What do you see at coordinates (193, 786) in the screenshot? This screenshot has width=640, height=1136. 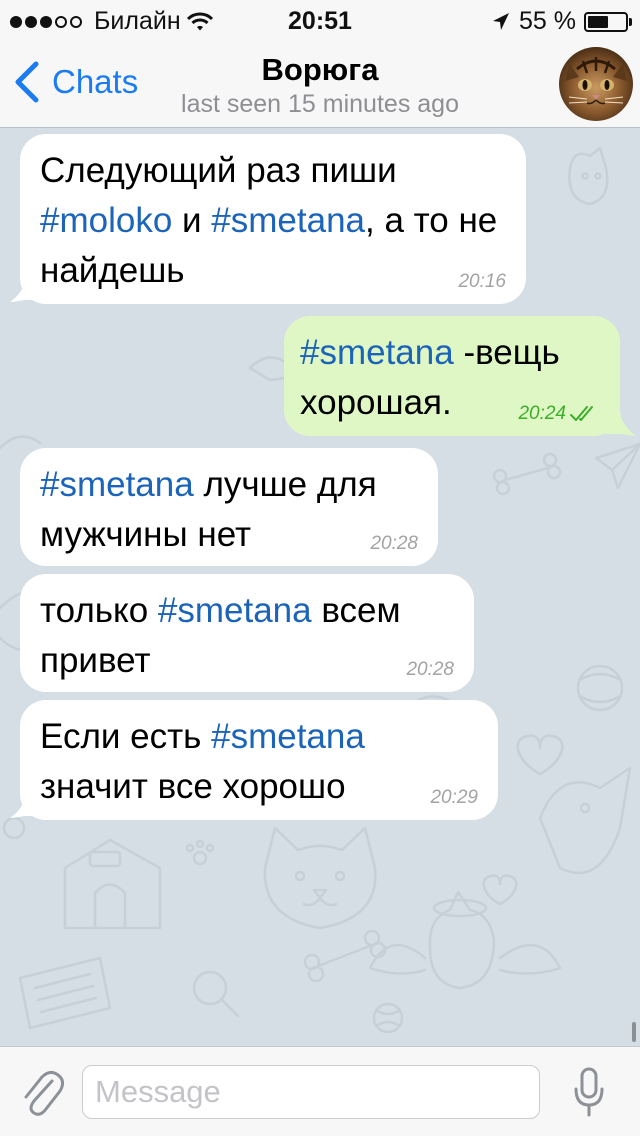 I see `message-text-segment: значит все хорошо` at bounding box center [193, 786].